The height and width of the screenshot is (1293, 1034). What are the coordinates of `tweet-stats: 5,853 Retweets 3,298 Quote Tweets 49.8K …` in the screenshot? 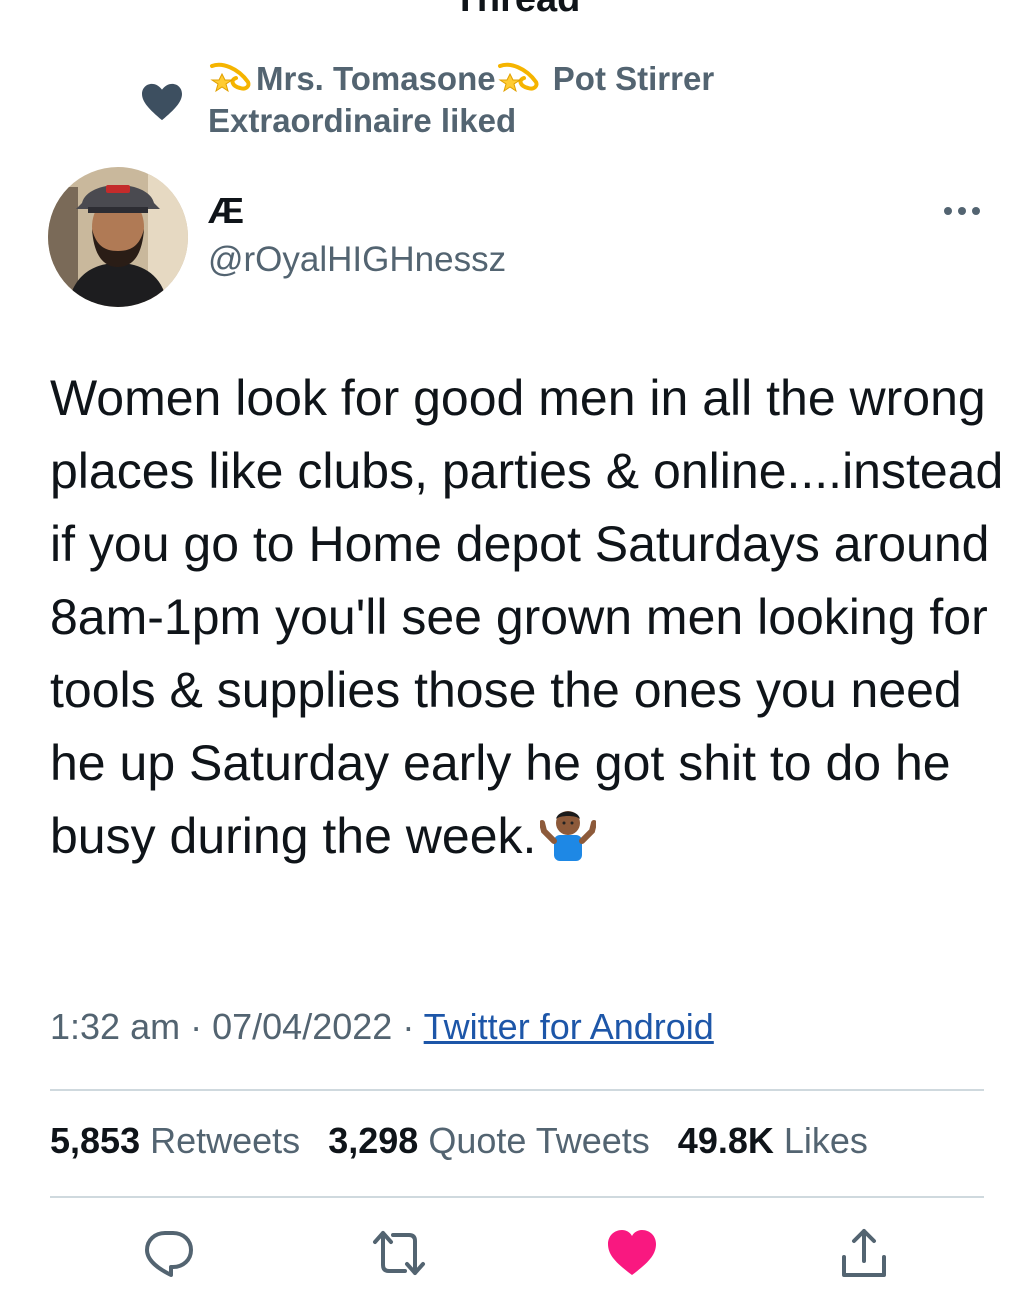 It's located at (468, 1141).